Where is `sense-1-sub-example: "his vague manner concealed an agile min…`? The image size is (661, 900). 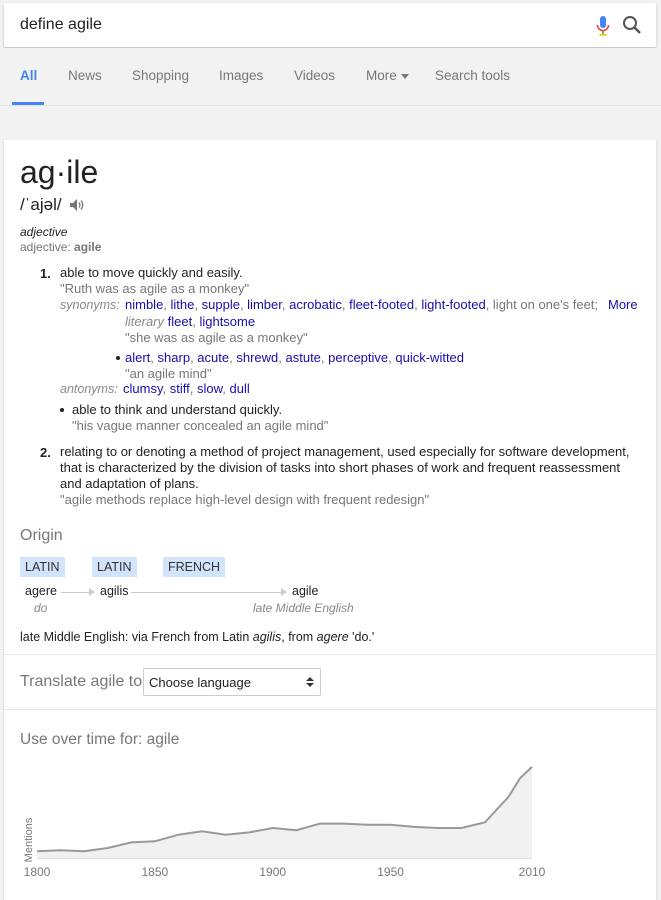
sense-1-sub-example: "his vague manner concealed an agile min… is located at coordinates (200, 425).